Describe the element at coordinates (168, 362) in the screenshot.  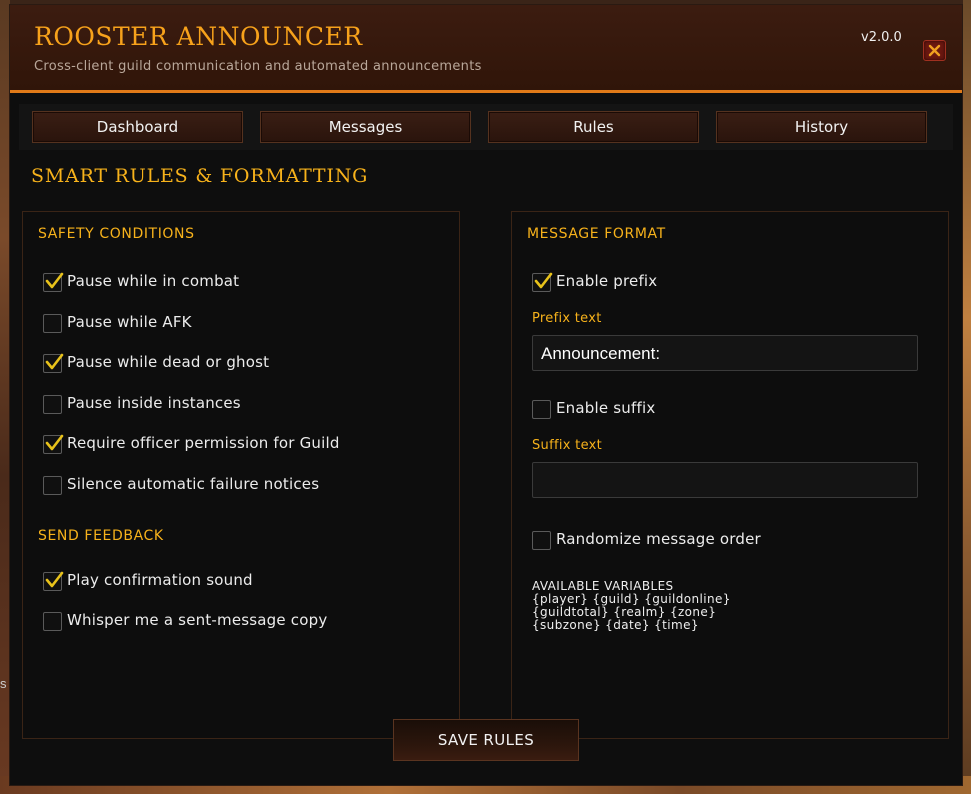
I see `check-label: Pause while dead or ghost` at that location.